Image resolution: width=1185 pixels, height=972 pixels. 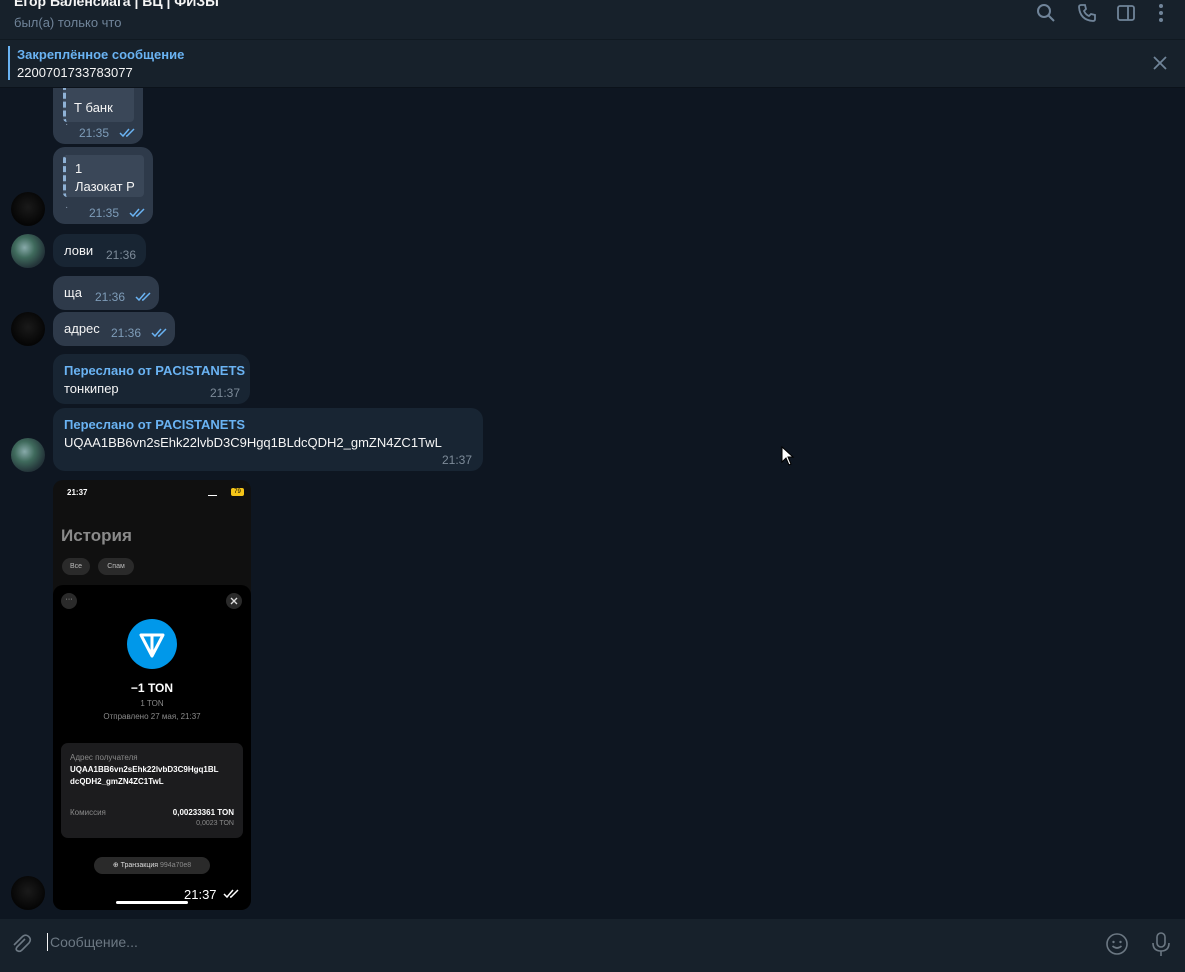 I want to click on quote-block: Т банк, so click(x=98, y=105).